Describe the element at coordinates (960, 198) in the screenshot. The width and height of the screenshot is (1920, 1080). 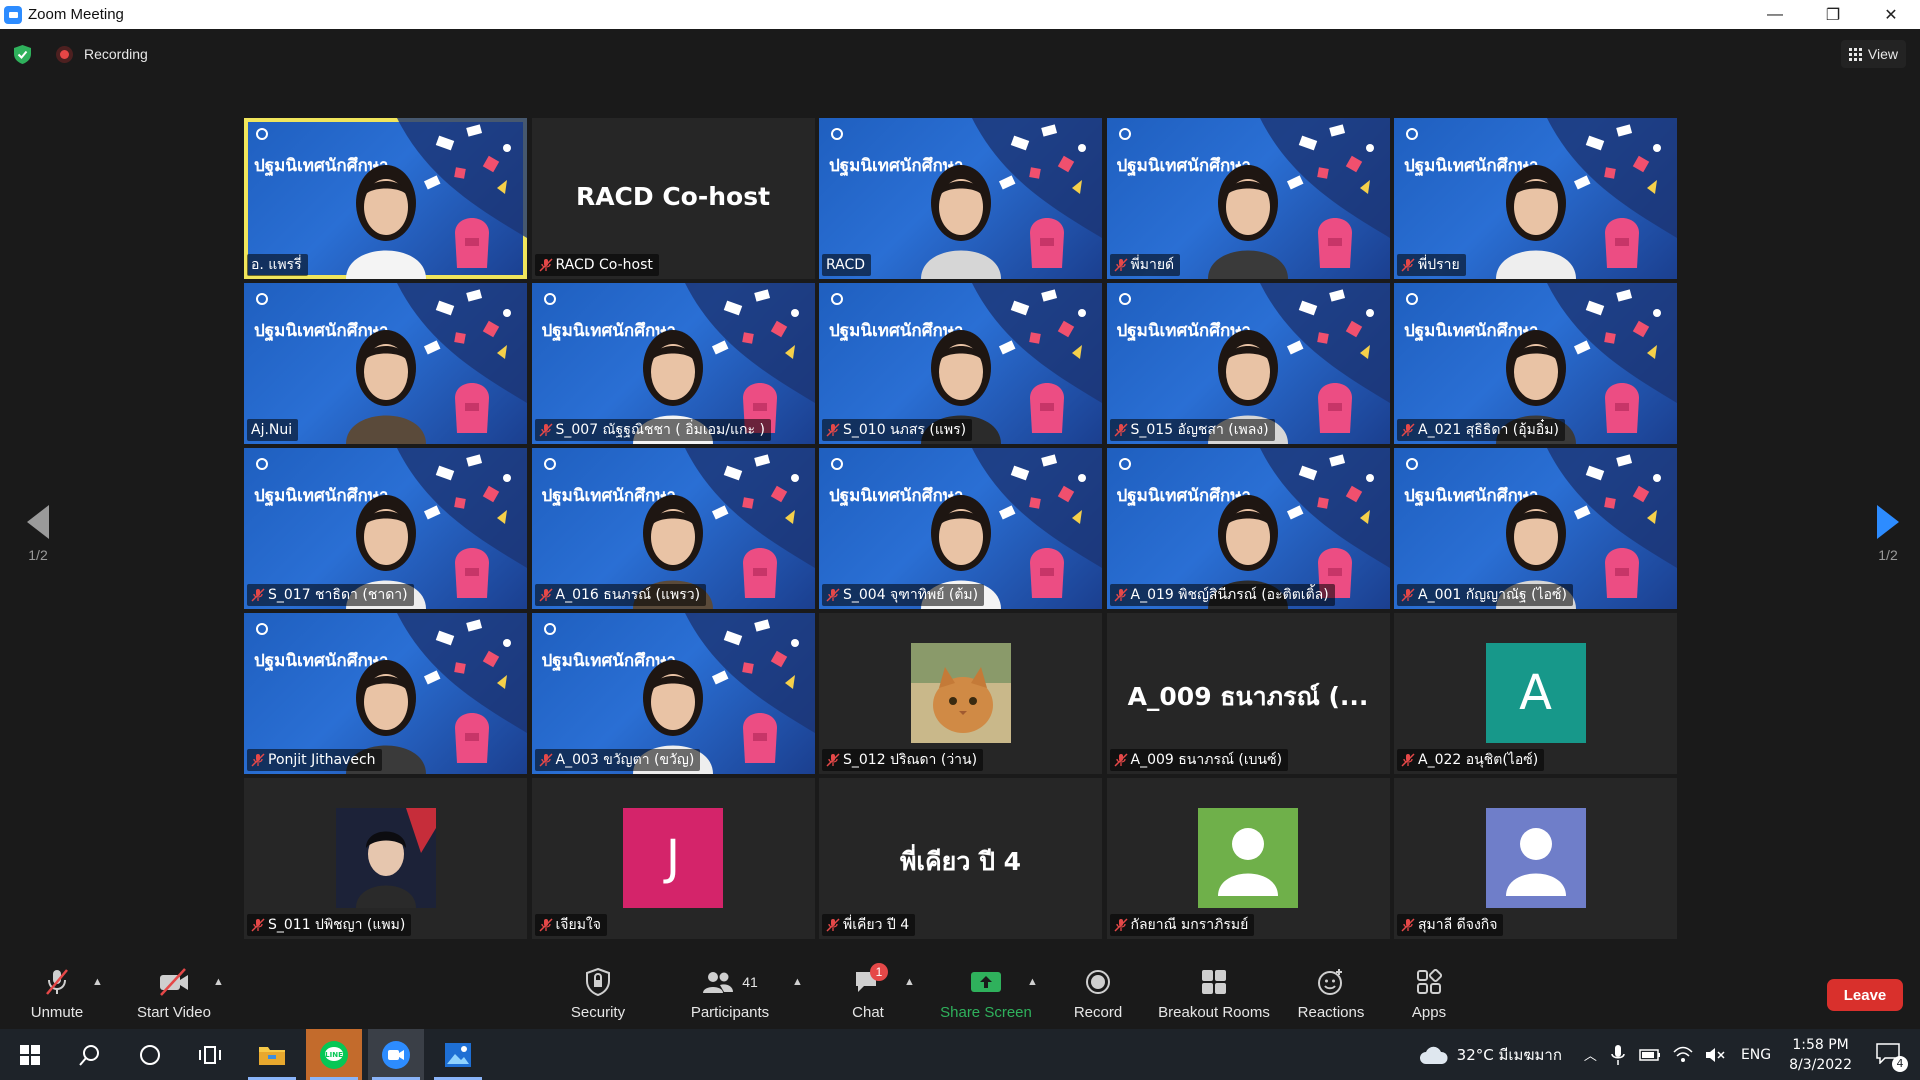
I see `participant-tile: ปฐมนิเทศนักศึกษา RACD` at that location.